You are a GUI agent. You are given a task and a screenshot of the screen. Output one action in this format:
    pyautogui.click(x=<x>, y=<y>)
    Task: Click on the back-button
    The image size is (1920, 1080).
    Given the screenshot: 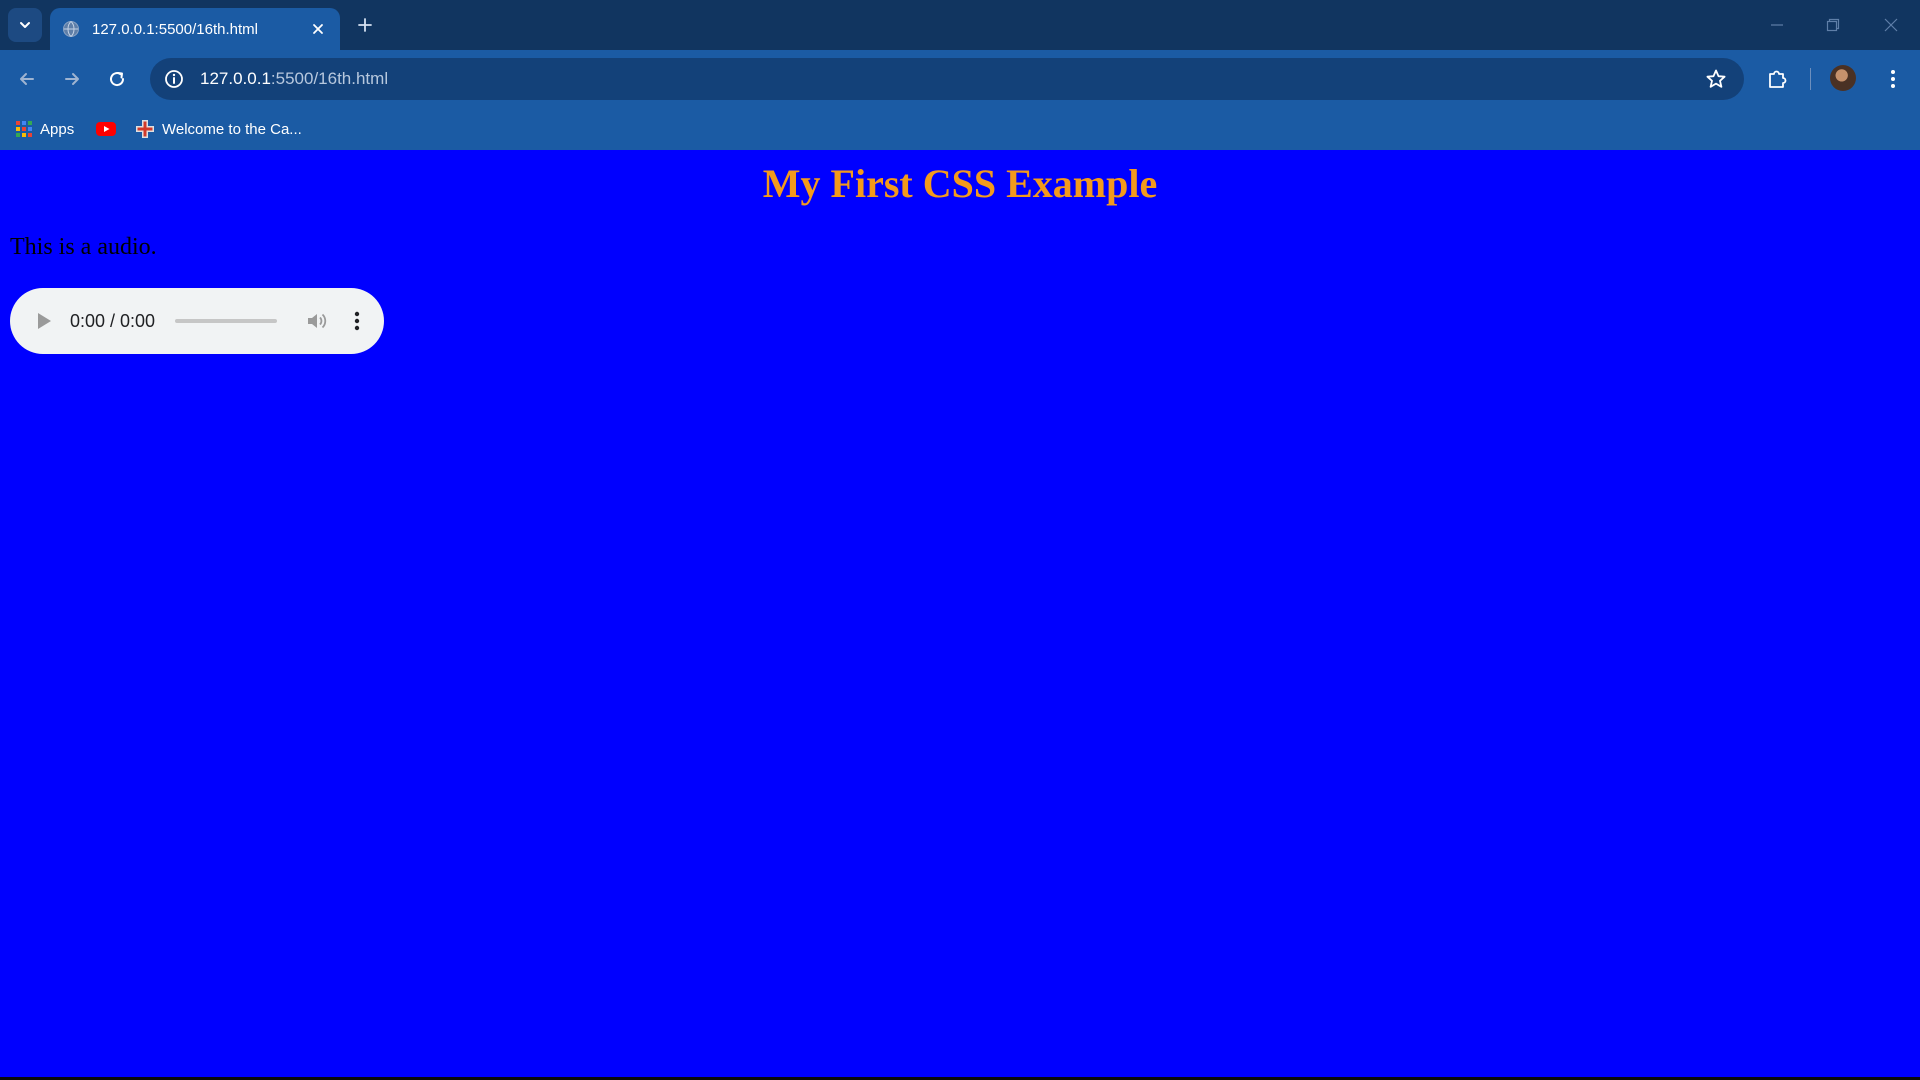 What is the action you would take?
    pyautogui.click(x=27, y=79)
    